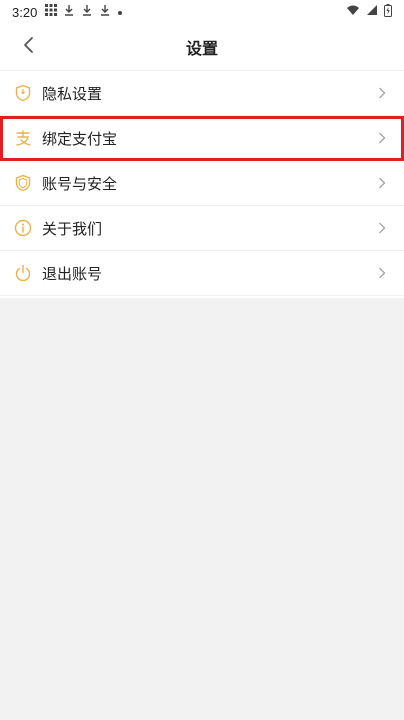 The width and height of the screenshot is (404, 720). Describe the element at coordinates (202, 93) in the screenshot. I see `settings-item-privacy: 隐私设置` at that location.